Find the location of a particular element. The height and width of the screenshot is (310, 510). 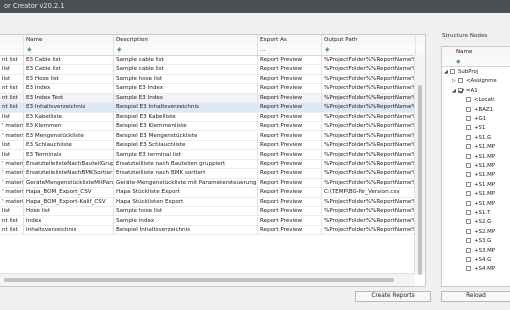

cell-description: Beispiel E3 Kabelliste is located at coordinates (186, 116).